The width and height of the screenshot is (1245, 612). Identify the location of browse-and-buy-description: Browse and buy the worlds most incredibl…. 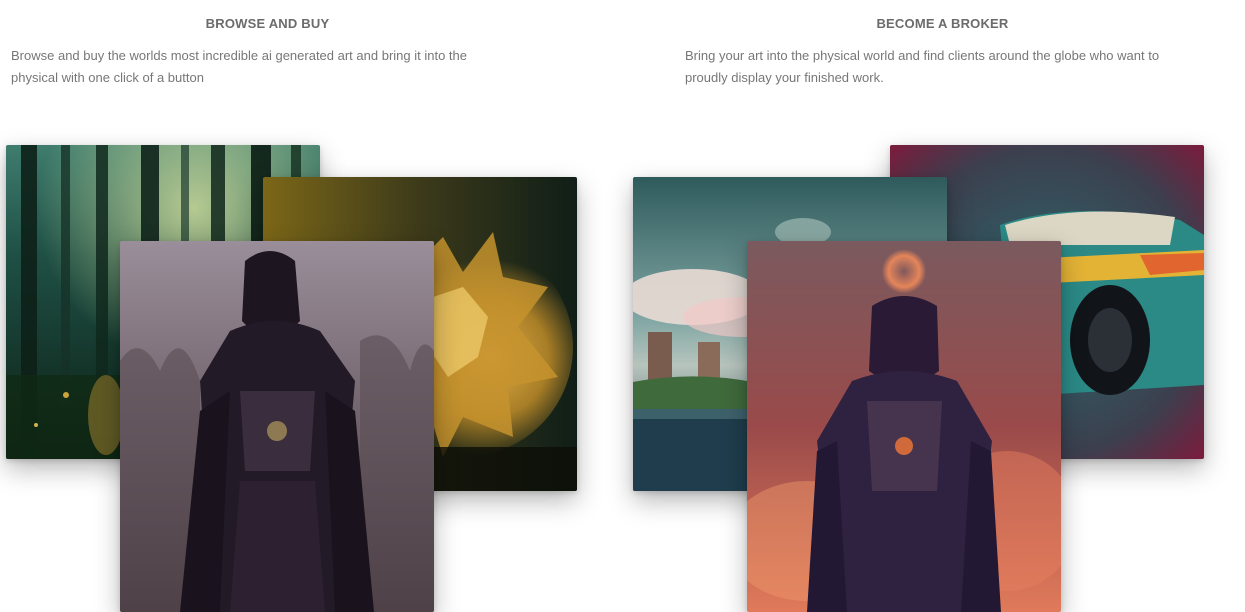
(239, 66).